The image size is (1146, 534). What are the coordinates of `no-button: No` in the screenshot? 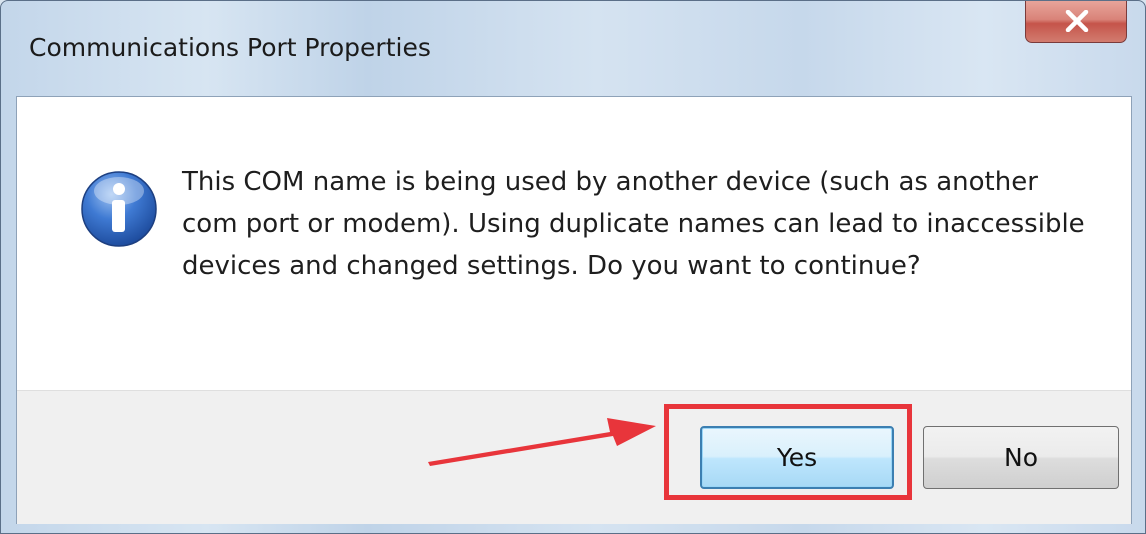 It's located at (1021, 457).